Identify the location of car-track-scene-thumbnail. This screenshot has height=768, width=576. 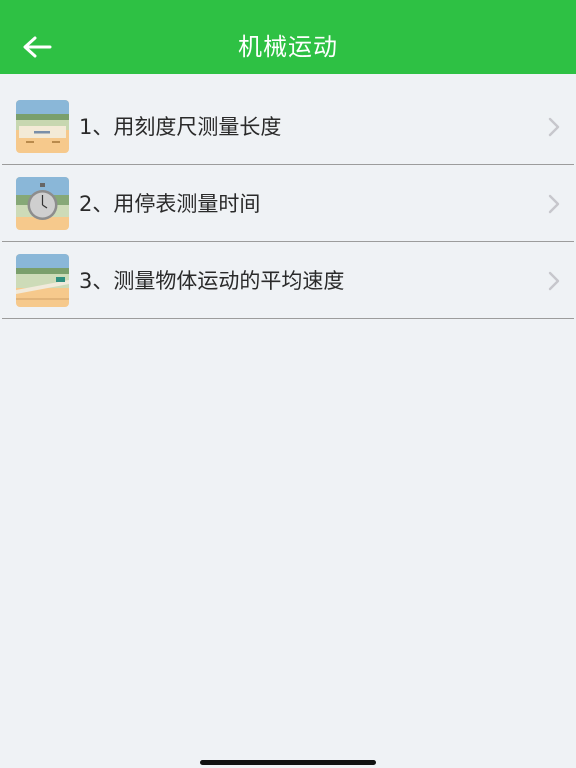
(42, 280).